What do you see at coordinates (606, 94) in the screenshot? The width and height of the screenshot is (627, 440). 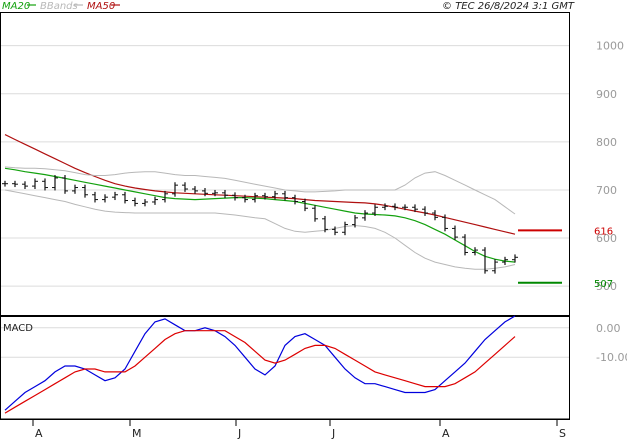 I see `price-tick-label: 900` at bounding box center [606, 94].